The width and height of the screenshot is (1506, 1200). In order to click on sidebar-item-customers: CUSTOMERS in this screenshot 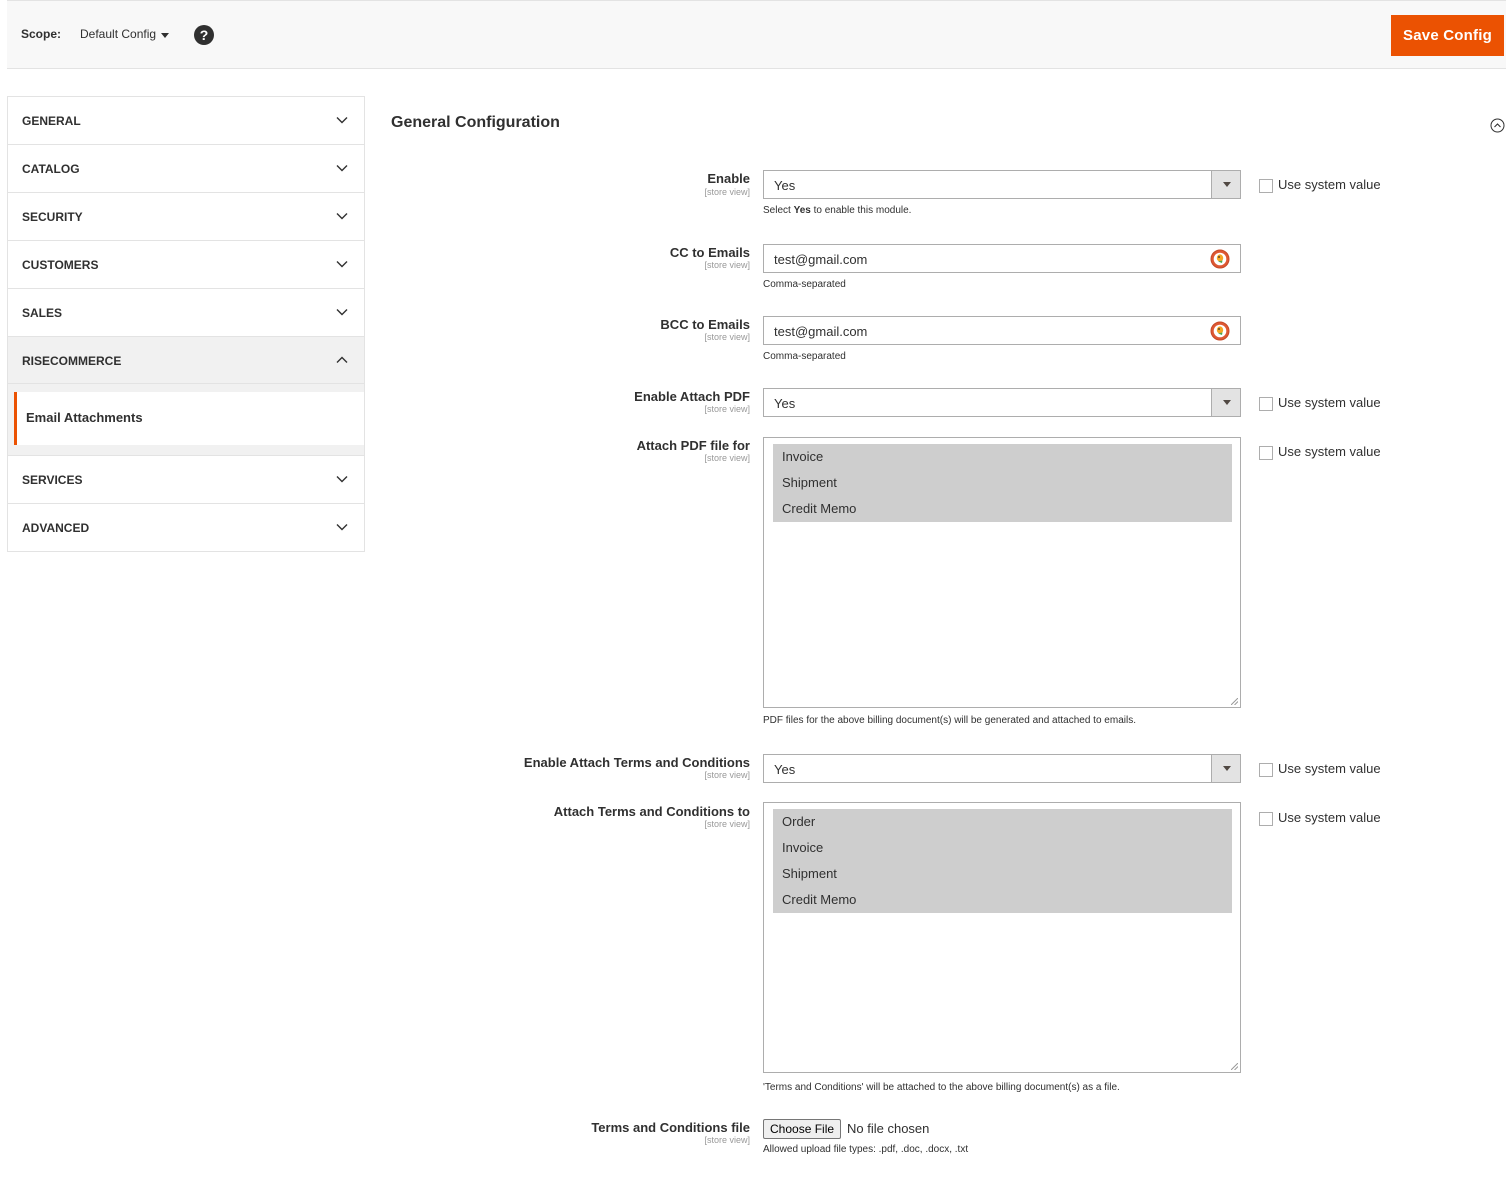, I will do `click(186, 265)`.